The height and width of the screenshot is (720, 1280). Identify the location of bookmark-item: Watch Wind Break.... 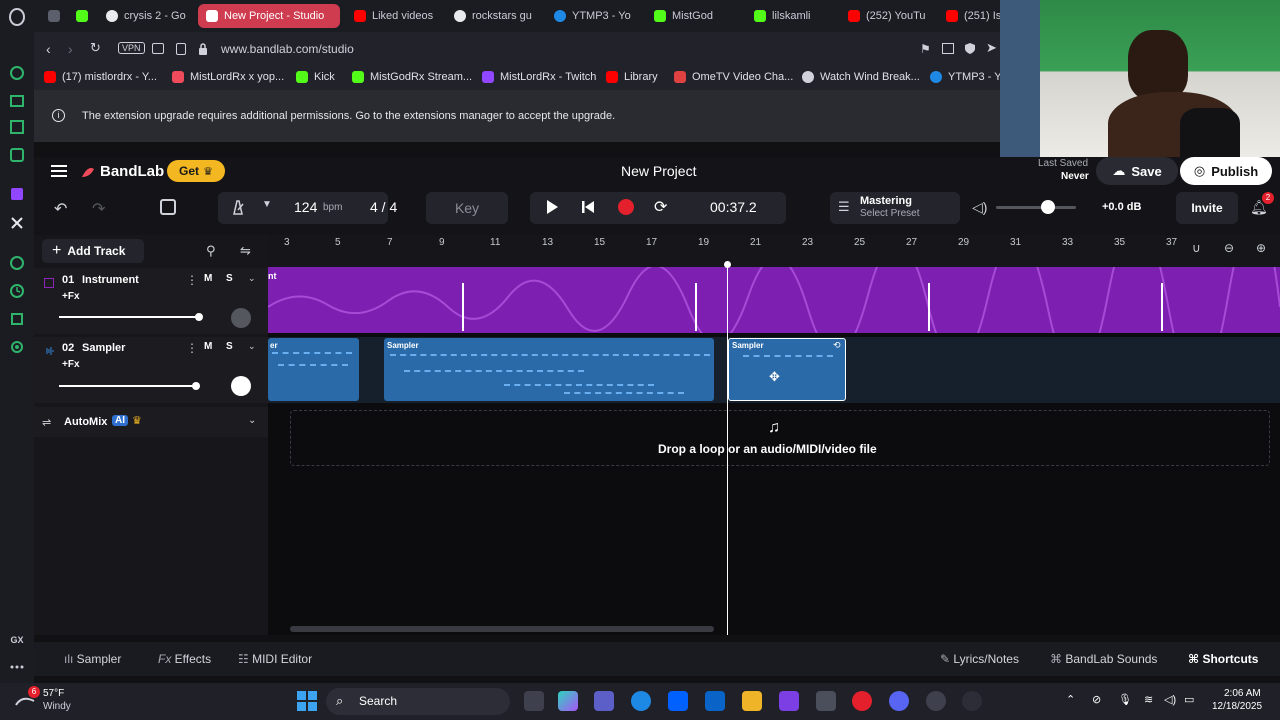
(861, 77).